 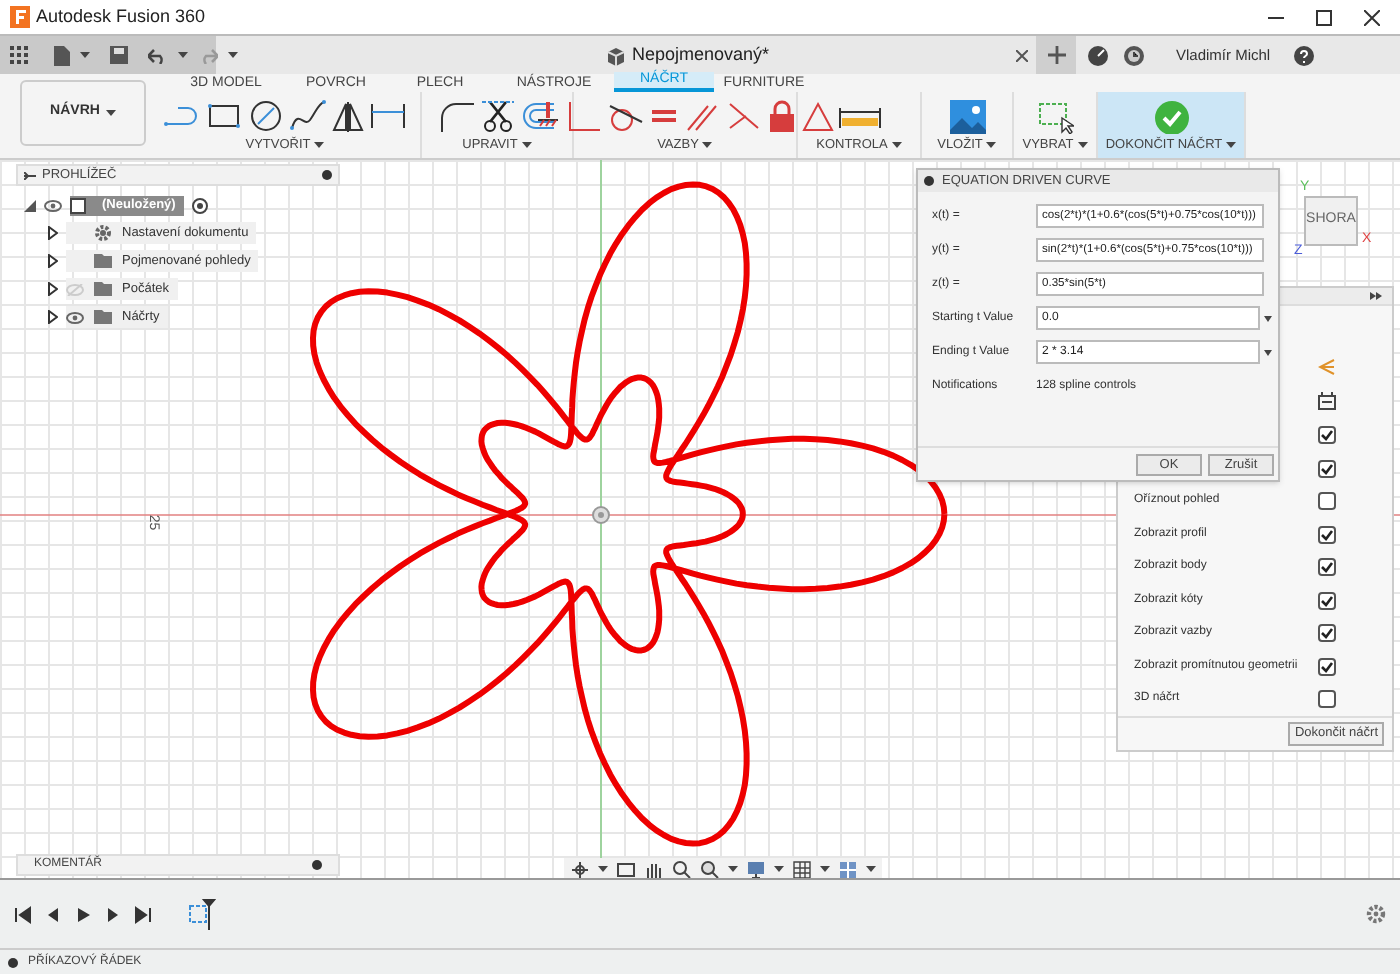 I want to click on help-icon, so click(x=1304, y=55).